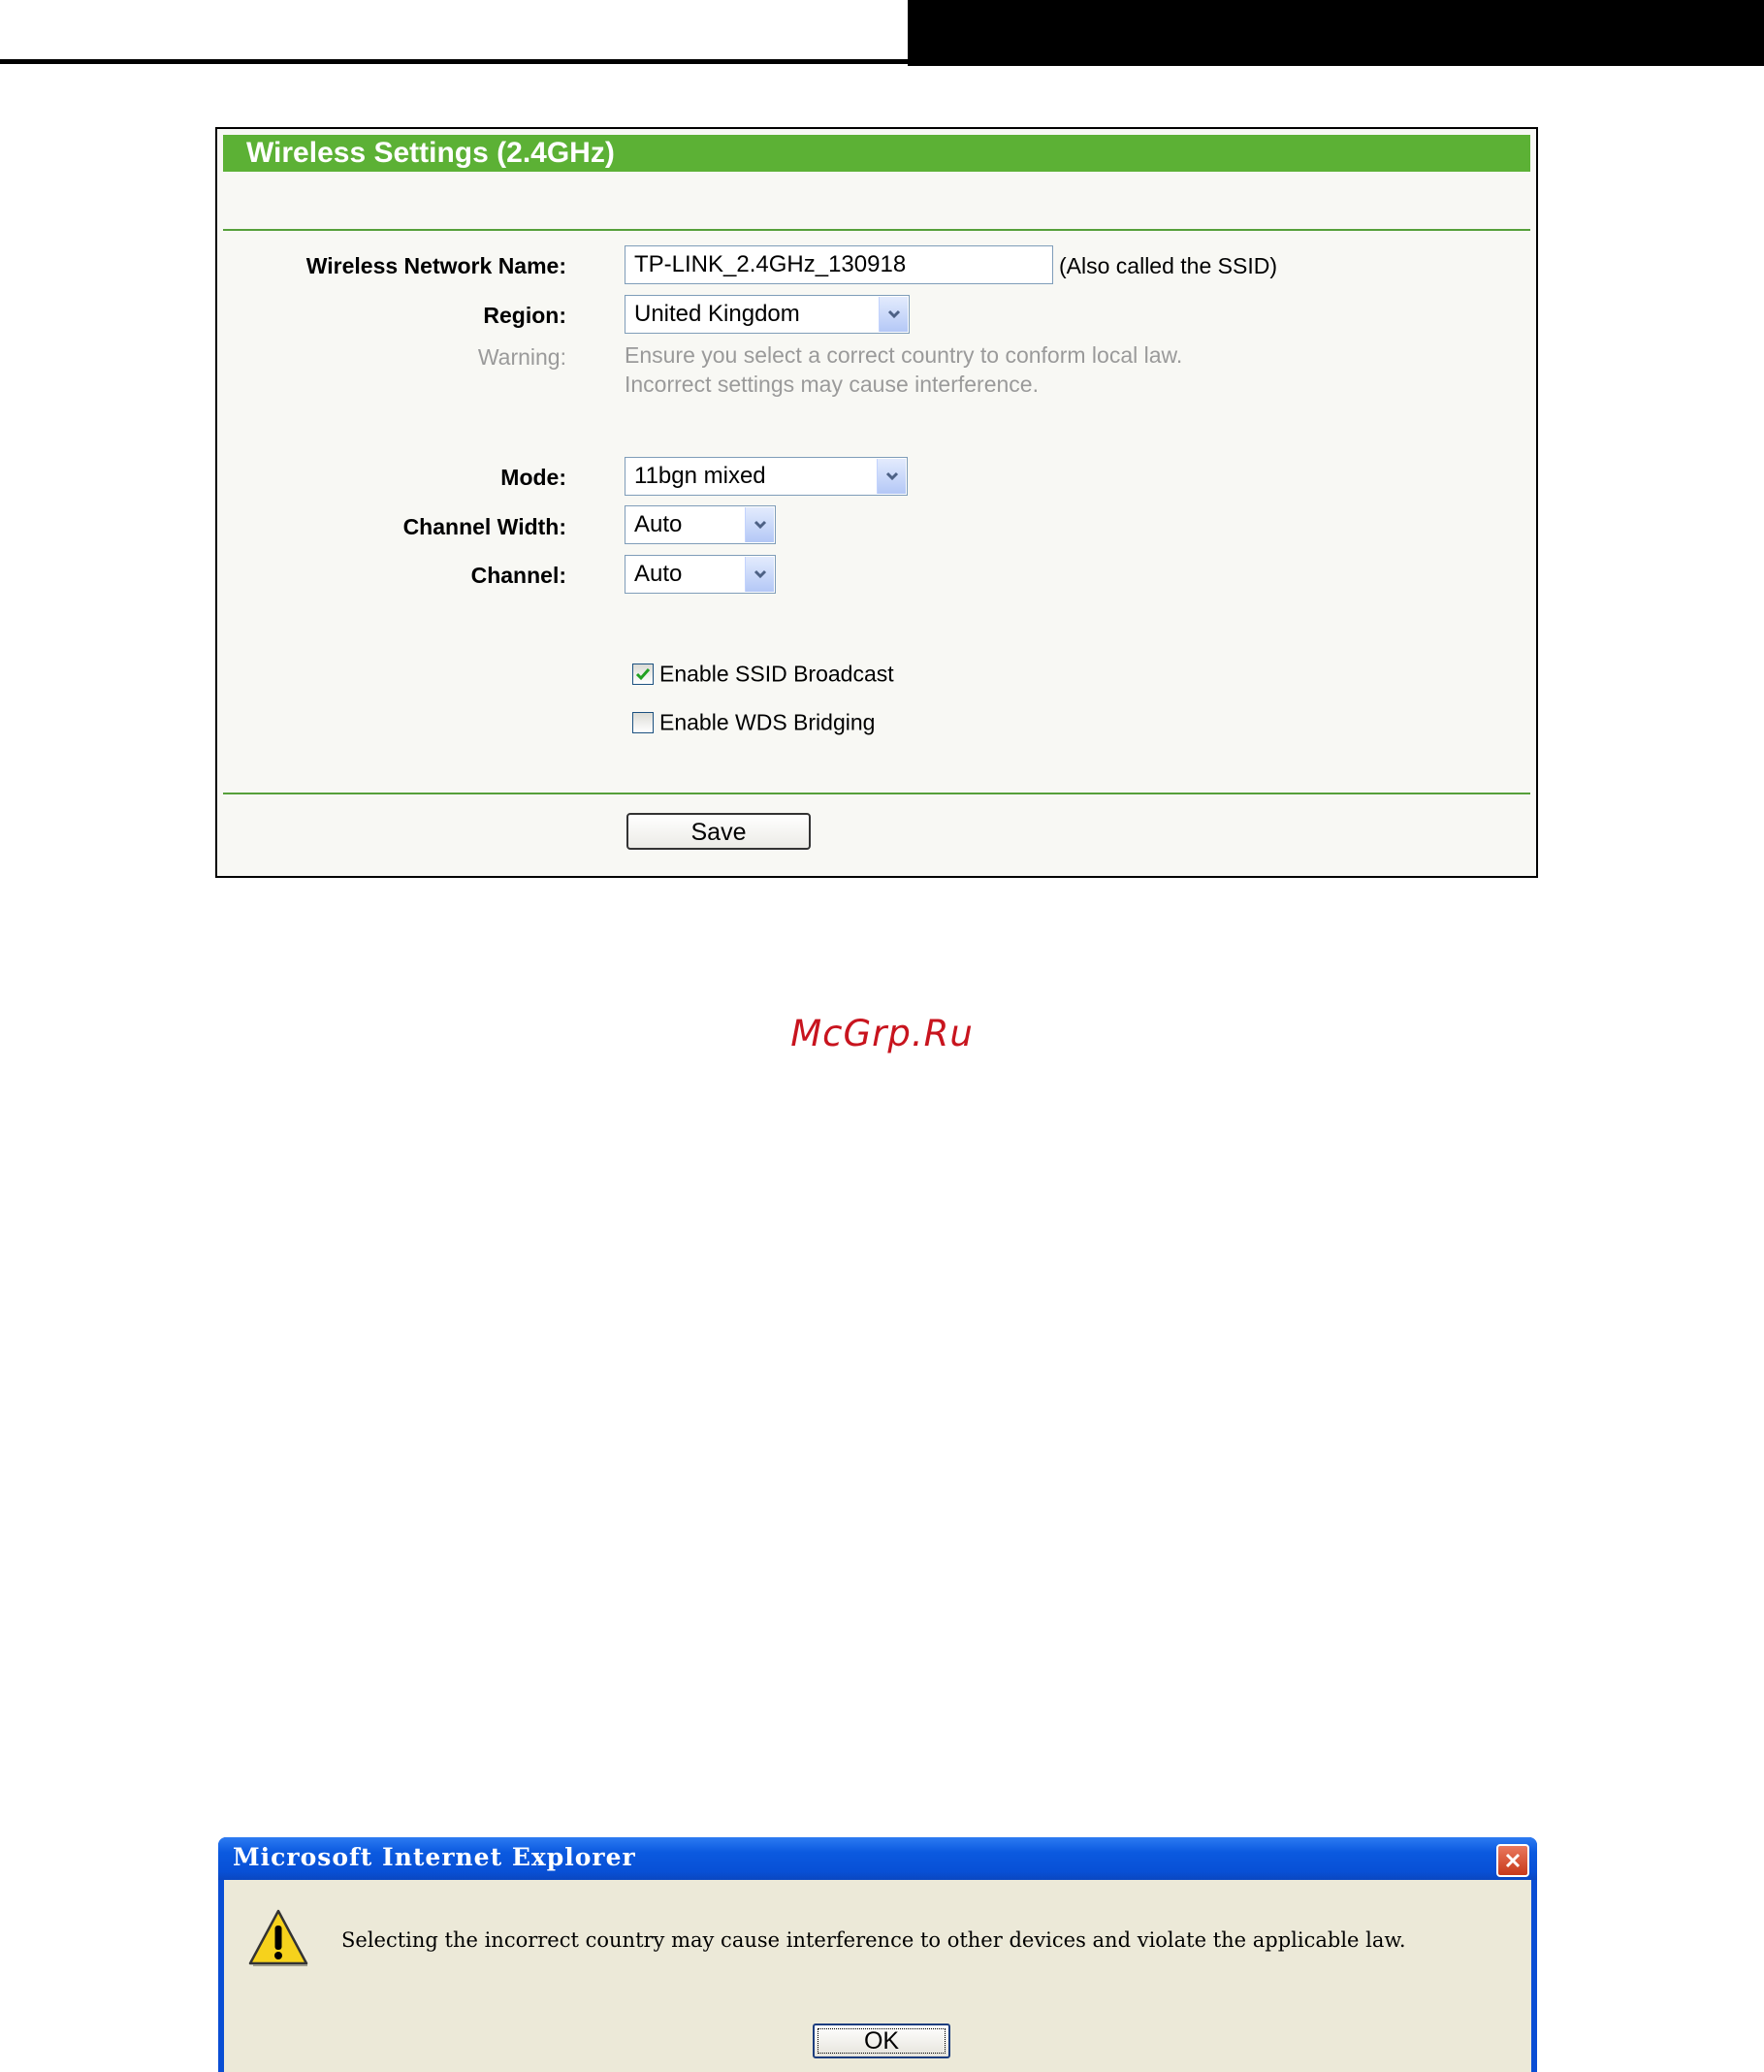  Describe the element at coordinates (521, 357) in the screenshot. I see `warning-label: Warning:` at that location.